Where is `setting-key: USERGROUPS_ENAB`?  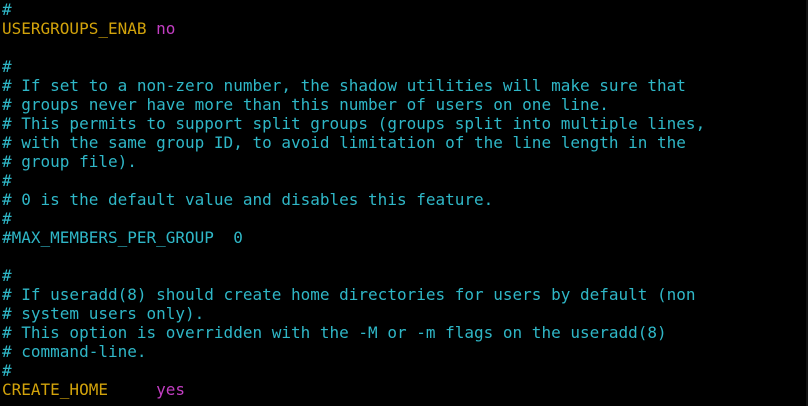
setting-key: USERGROUPS_ENAB is located at coordinates (74, 28).